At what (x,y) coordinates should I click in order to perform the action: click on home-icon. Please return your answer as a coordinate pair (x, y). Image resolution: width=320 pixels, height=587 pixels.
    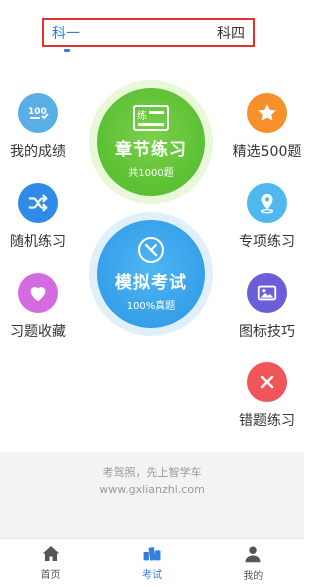
    Looking at the image, I should click on (50, 553).